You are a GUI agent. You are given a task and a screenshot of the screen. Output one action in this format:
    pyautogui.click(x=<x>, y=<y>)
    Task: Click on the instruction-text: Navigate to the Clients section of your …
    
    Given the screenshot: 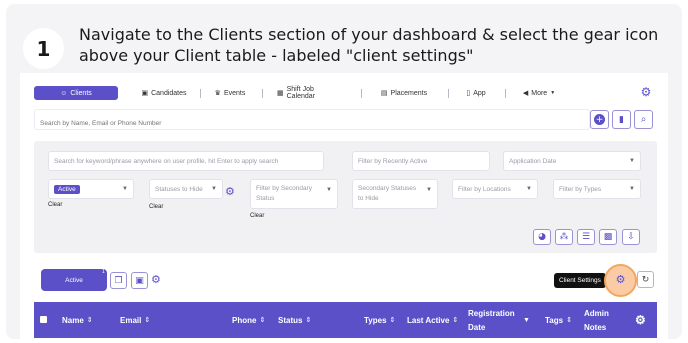 What is the action you would take?
    pyautogui.click(x=369, y=45)
    